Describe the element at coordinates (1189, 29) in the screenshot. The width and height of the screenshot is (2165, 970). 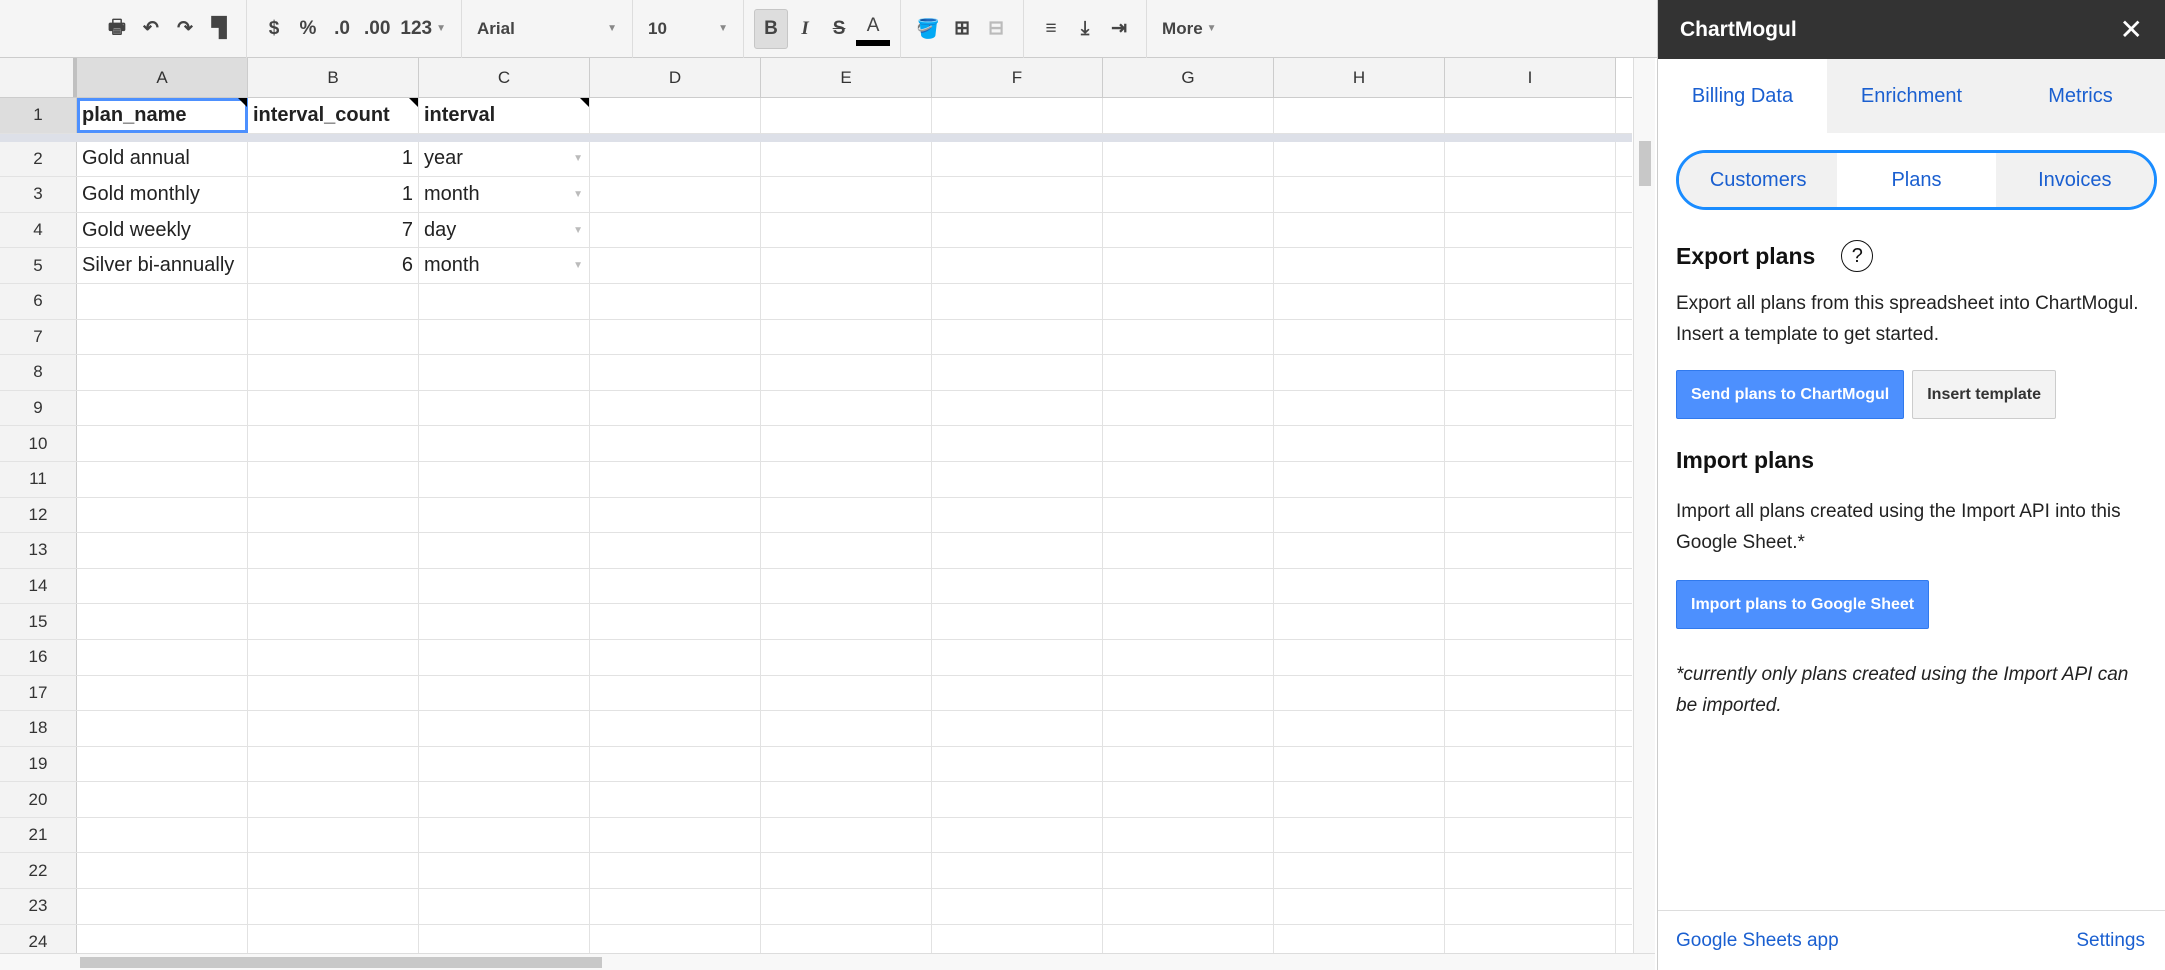
I see `more-button: More ▼` at that location.